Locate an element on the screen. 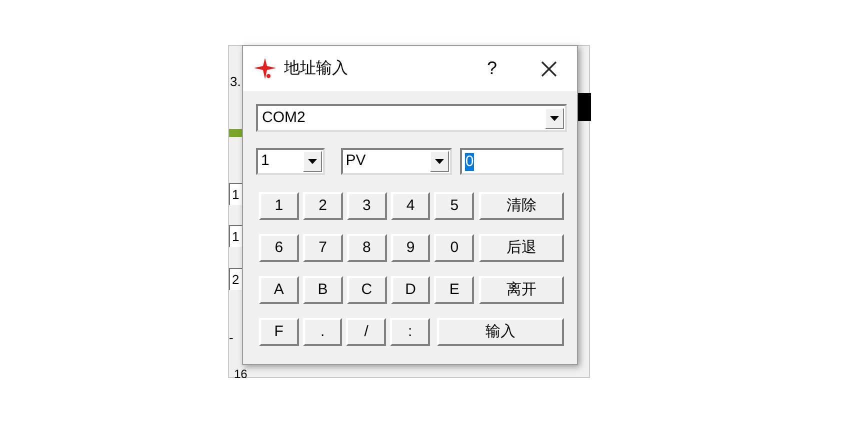  keypad-button: 3 is located at coordinates (366, 206).